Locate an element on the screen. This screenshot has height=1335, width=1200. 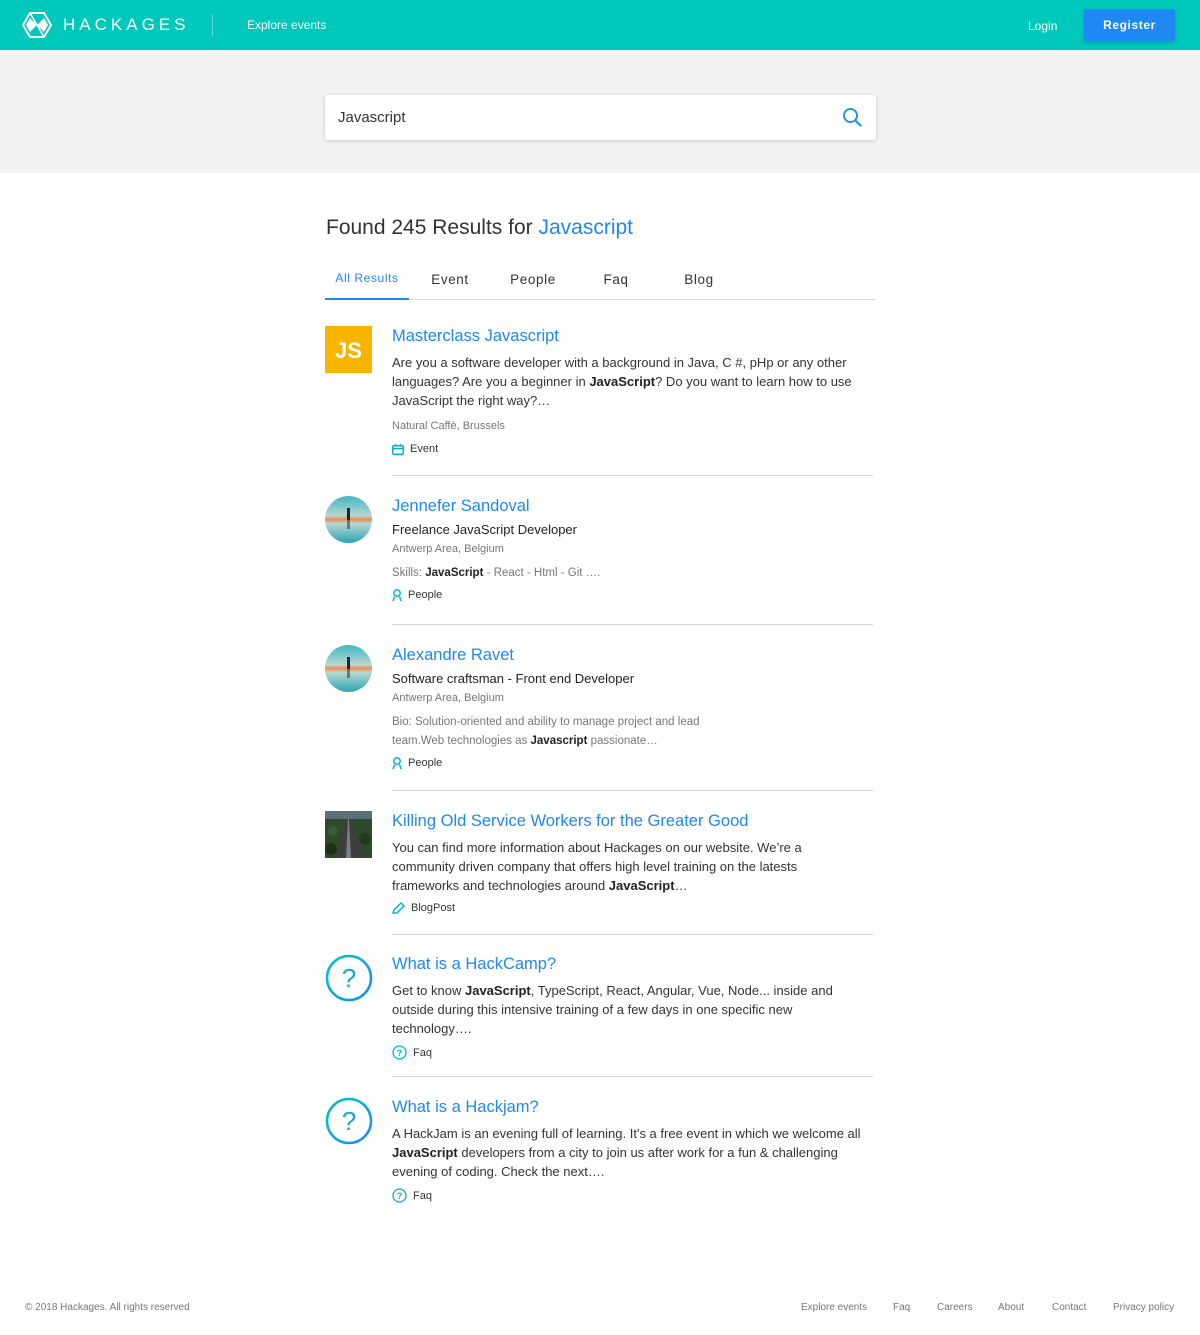
footer-link-faq: Faq is located at coordinates (901, 1307).